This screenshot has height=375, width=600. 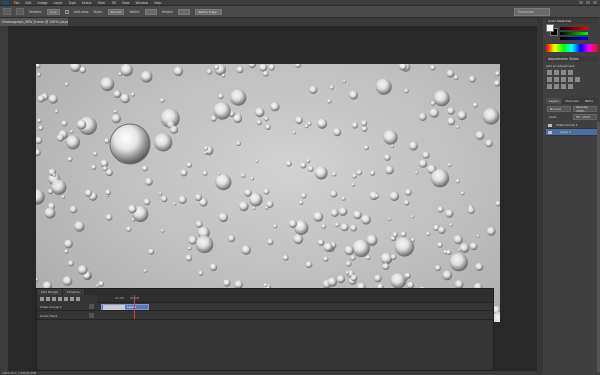 I want to click on antialias-label: Anti-alias, so click(x=81, y=11).